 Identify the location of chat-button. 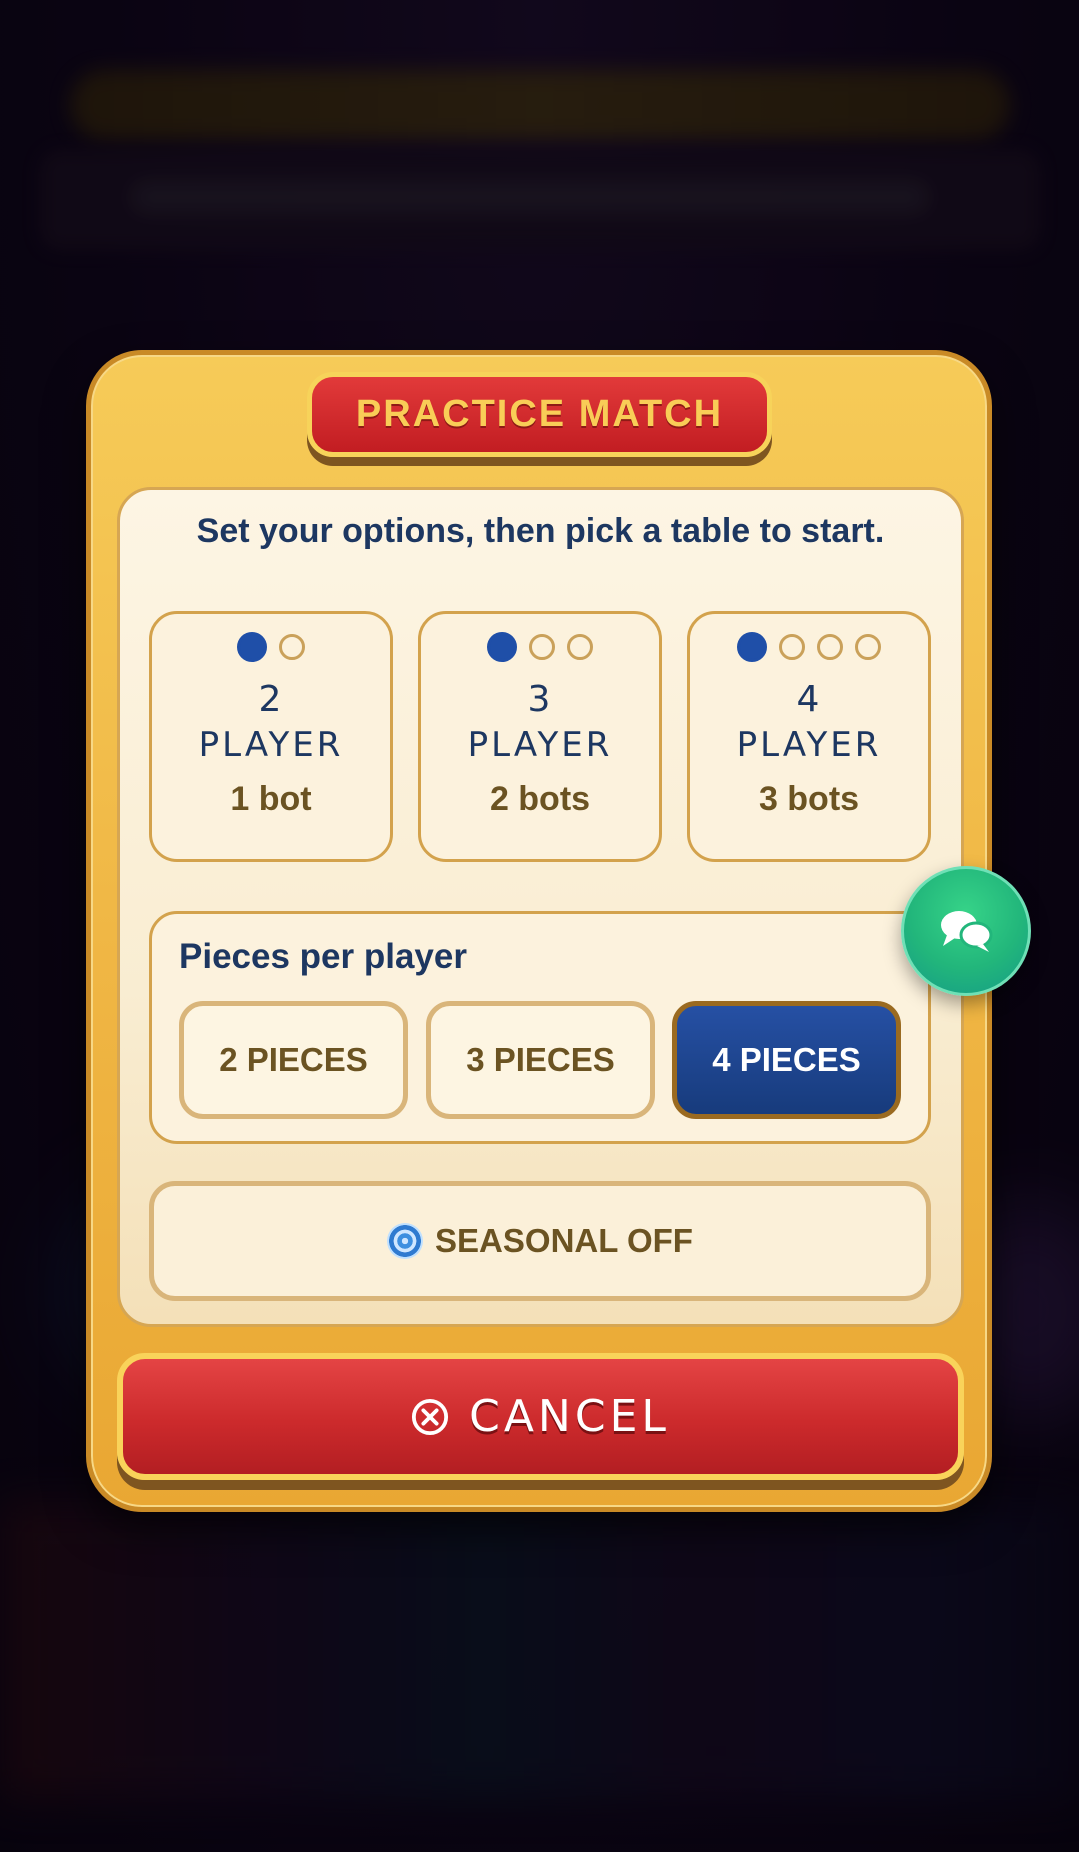
(966, 931).